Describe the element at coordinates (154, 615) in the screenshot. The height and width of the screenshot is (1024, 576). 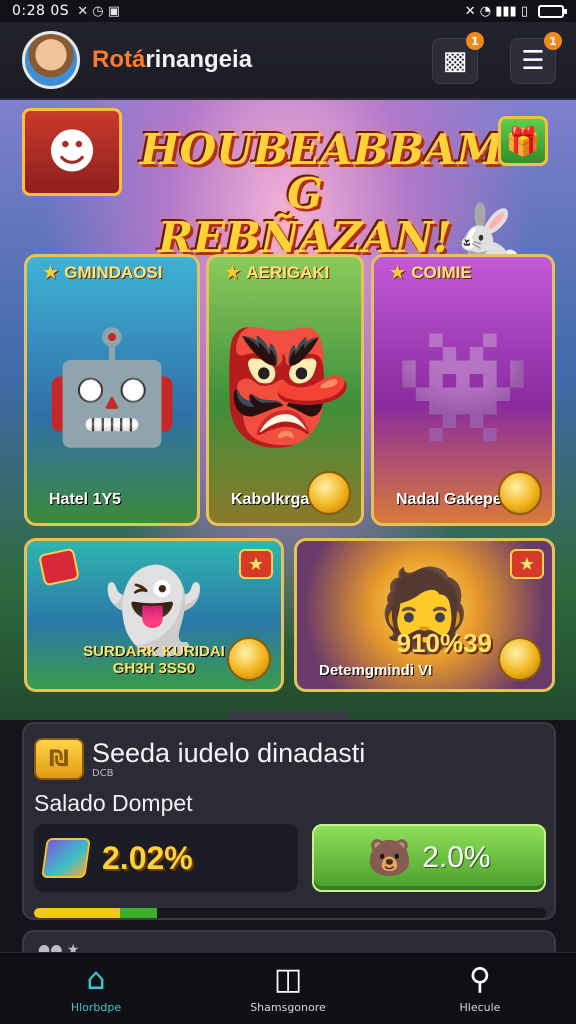
I see `promo-card-left: ★ 👻 SURDARK KURIDAI GH3H 3SS0` at that location.